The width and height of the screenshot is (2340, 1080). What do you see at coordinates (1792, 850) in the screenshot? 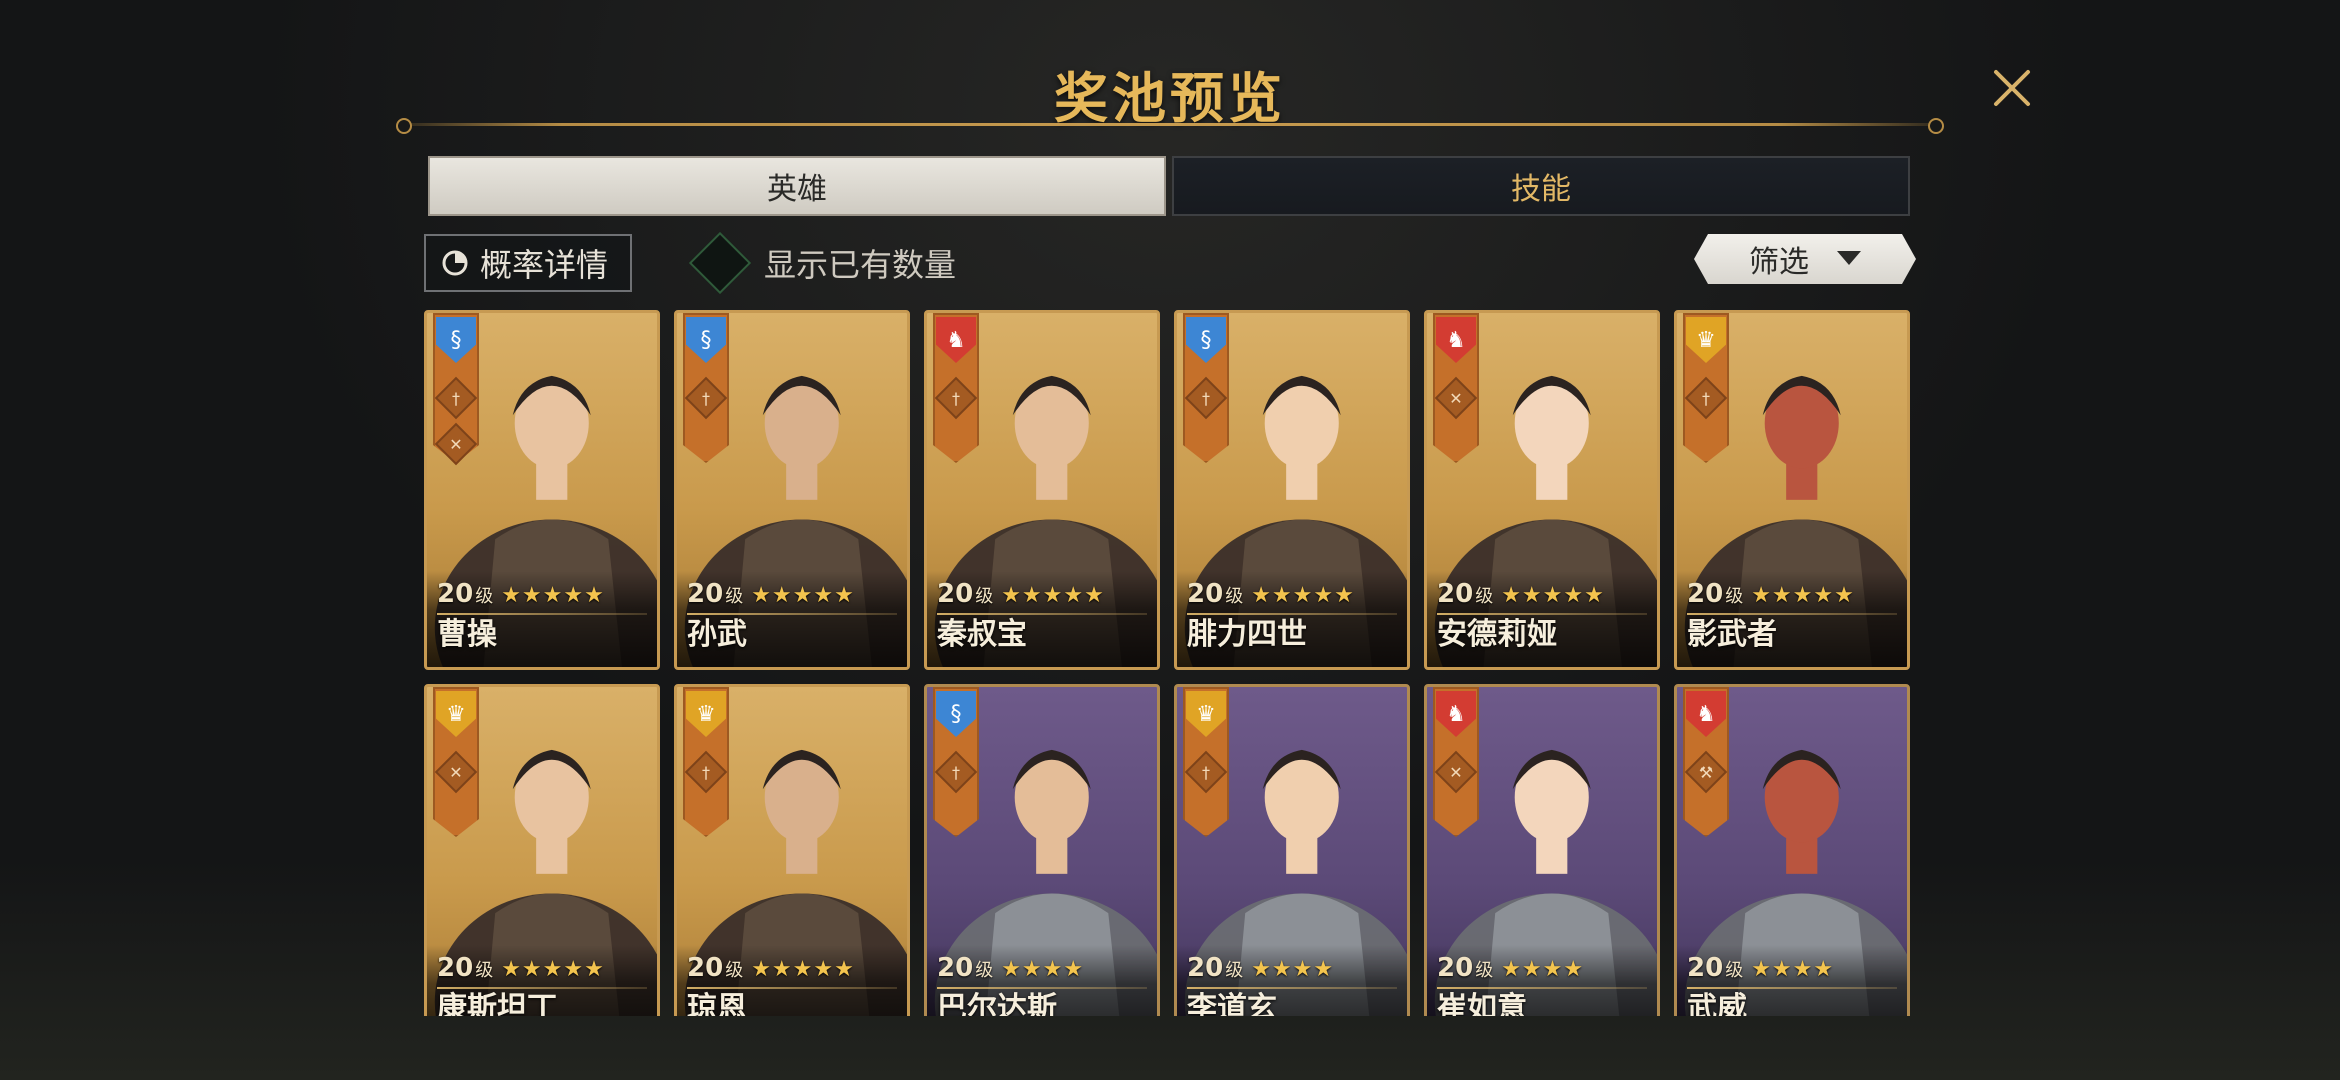
I see `hero-card: ♞ ⚒ 20 级 ★★★★ 武威` at bounding box center [1792, 850].